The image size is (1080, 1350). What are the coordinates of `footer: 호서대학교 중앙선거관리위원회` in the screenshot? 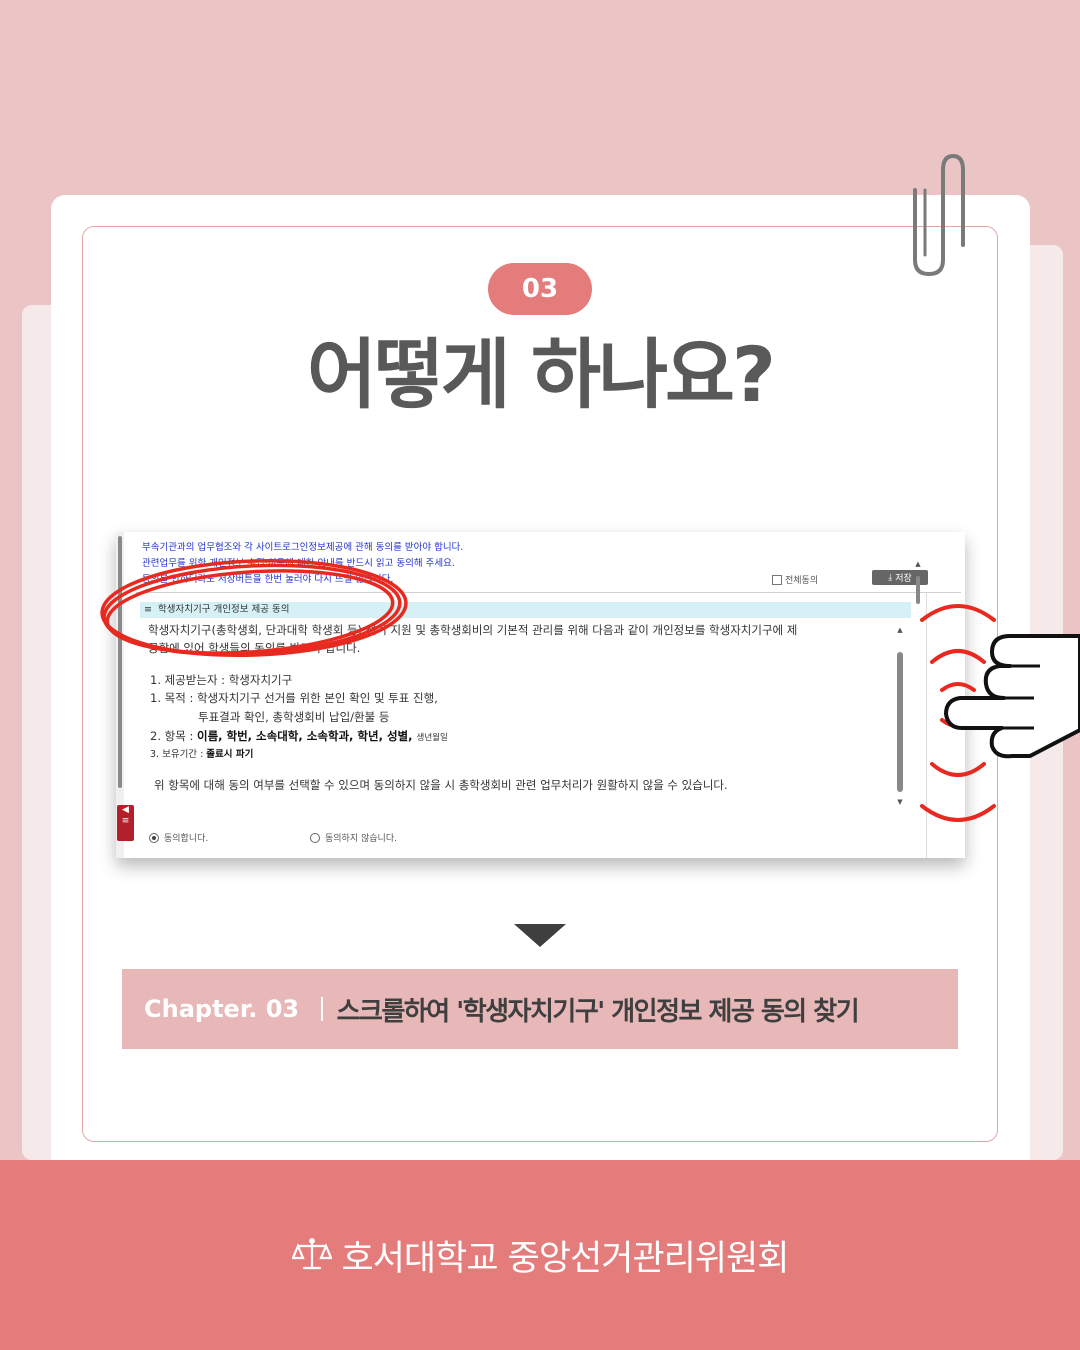 It's located at (540, 1255).